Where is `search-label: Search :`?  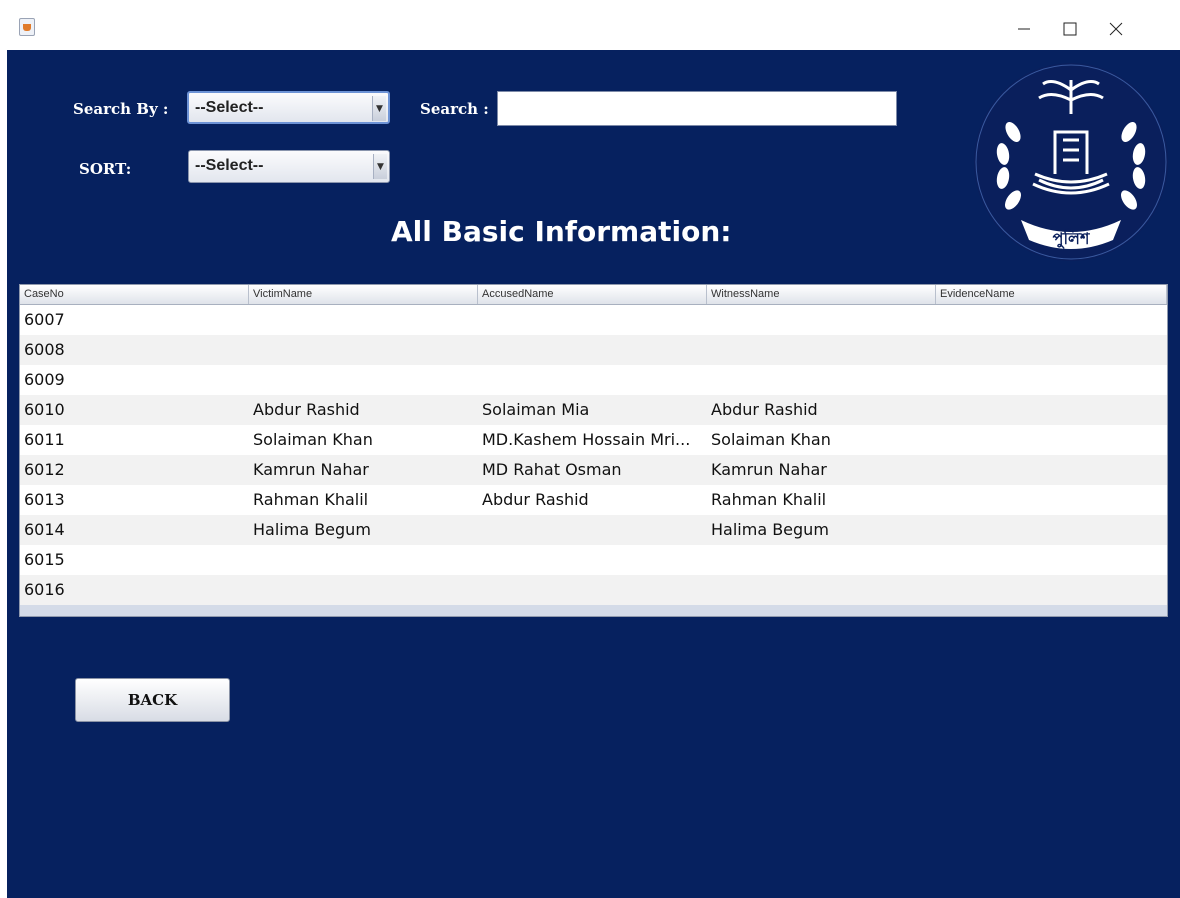
search-label: Search : is located at coordinates (454, 109).